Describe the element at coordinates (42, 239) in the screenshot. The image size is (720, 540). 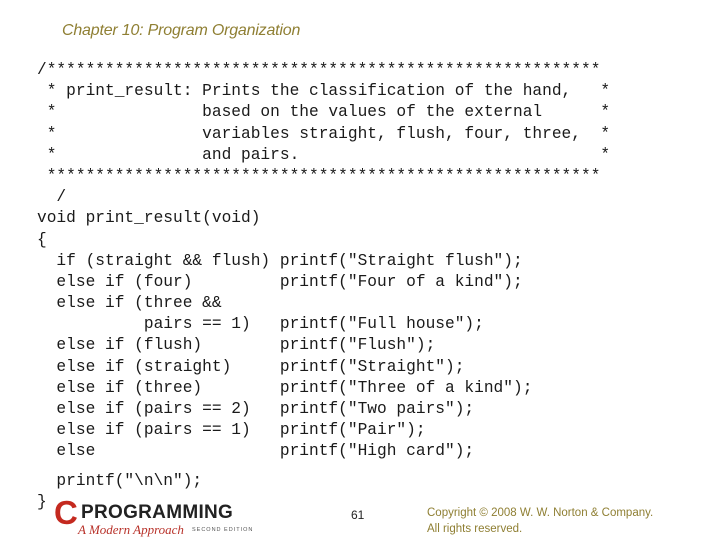
I see `code-line: {` at that location.